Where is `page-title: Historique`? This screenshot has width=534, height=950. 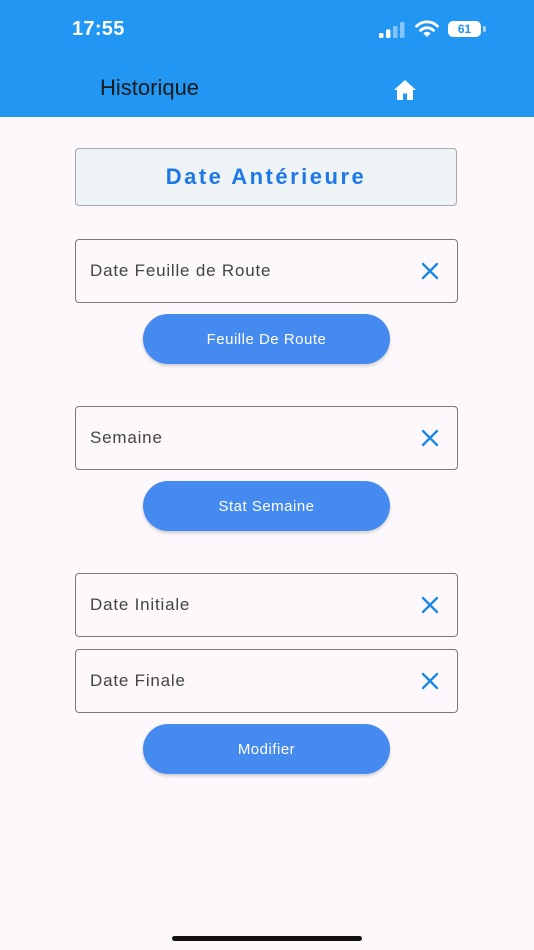
page-title: Historique is located at coordinates (150, 87).